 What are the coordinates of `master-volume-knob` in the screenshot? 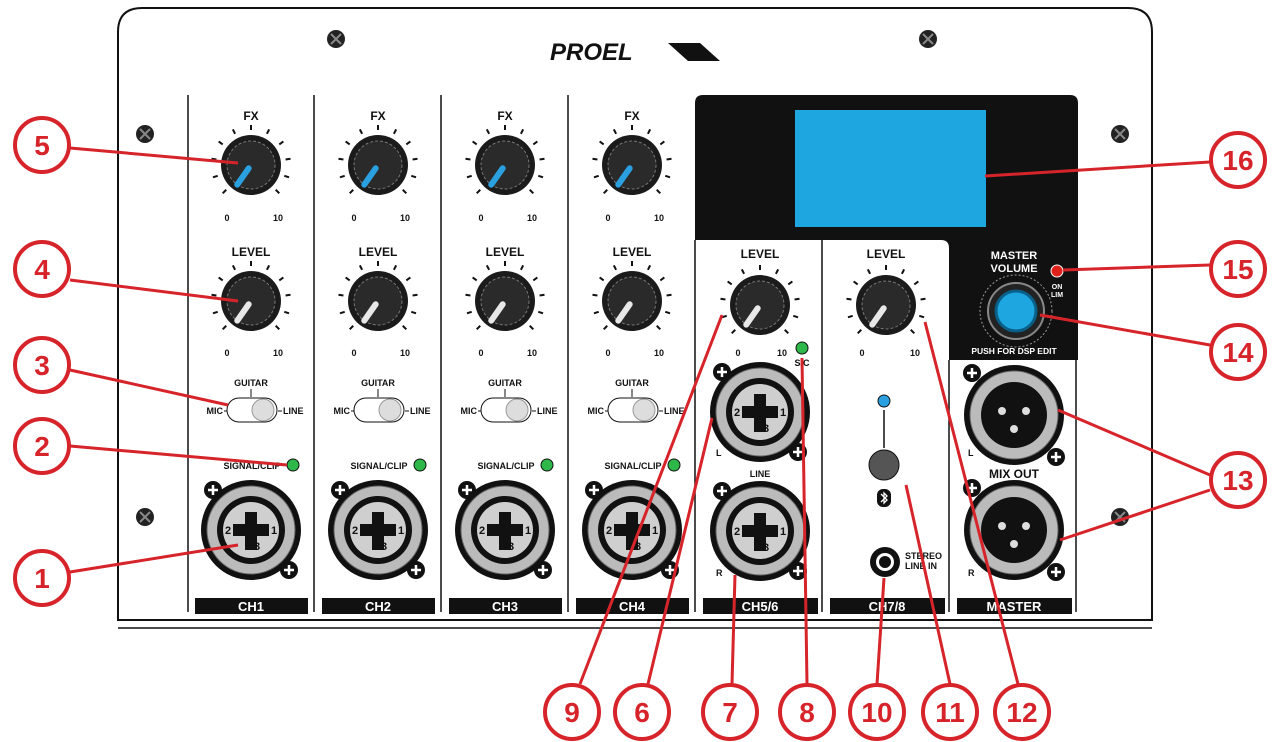 It's located at (1016, 311).